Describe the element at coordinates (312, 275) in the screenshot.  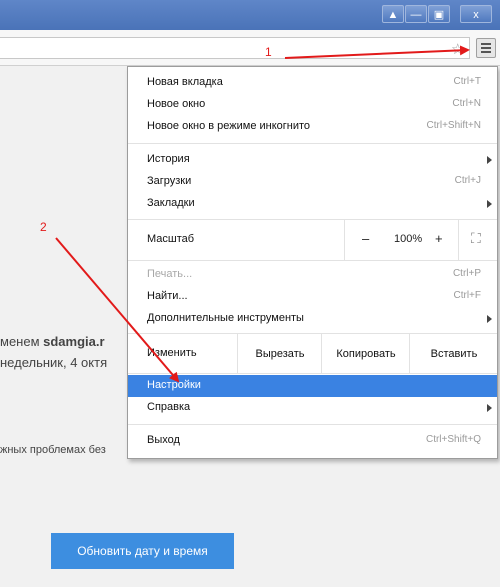
I see `menu-item-print: Печать... Ctrl+P` at that location.